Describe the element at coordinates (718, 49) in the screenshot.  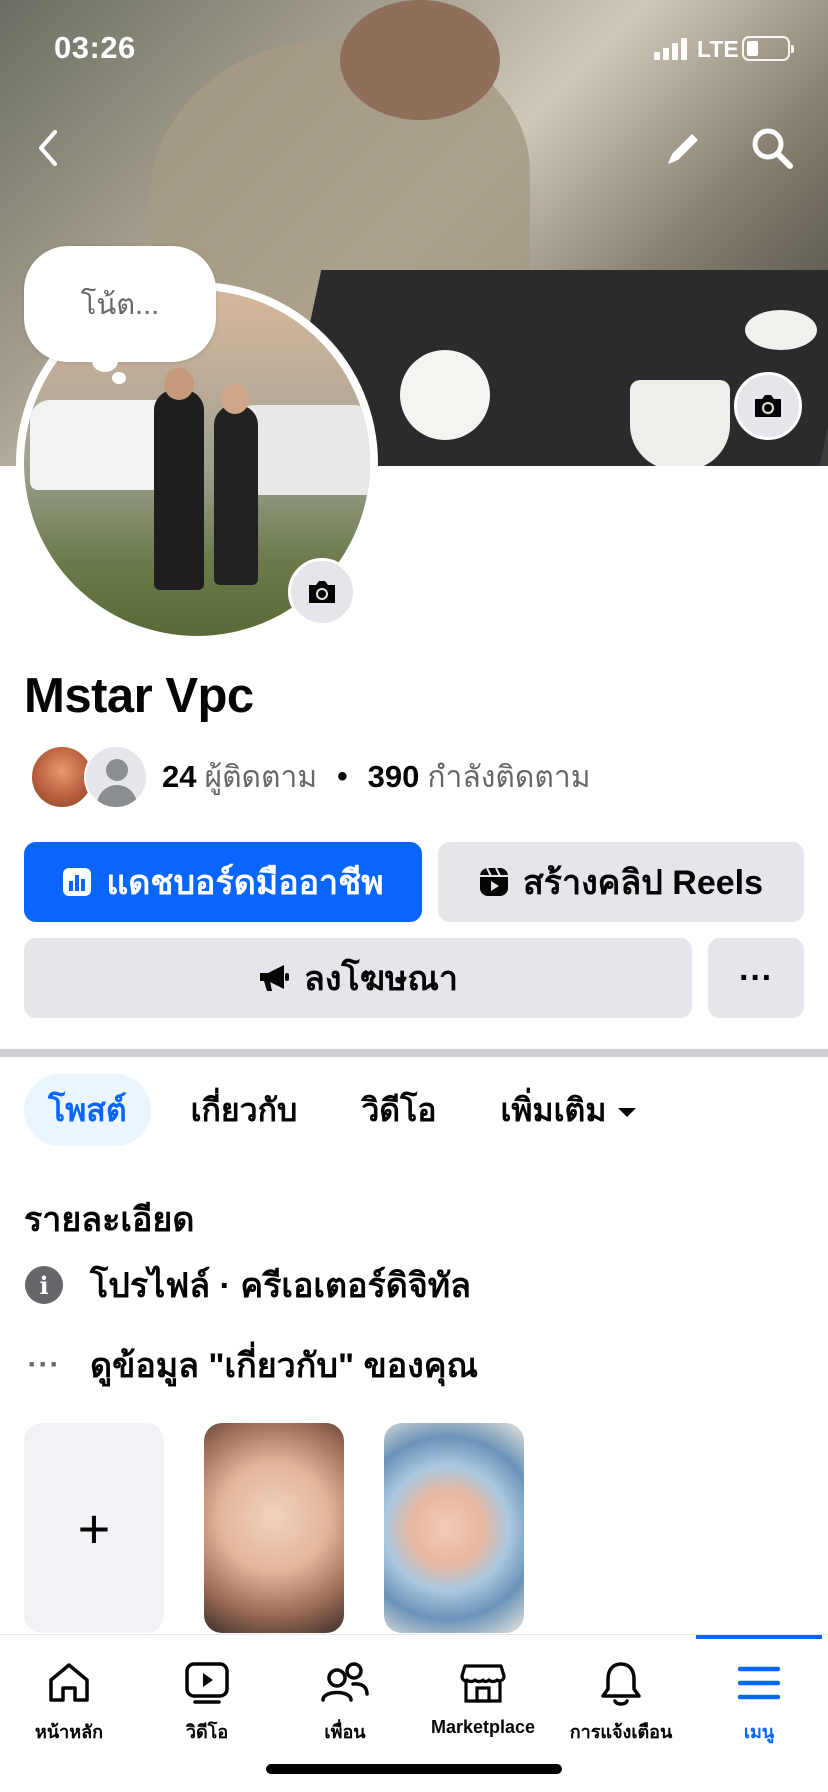
I see `network-label: LTE` at that location.